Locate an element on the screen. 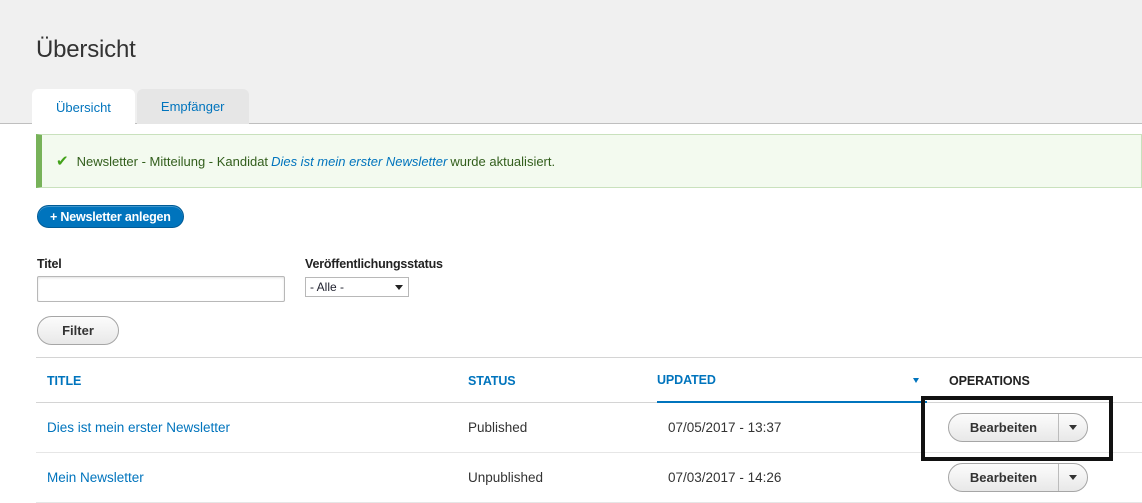 The height and width of the screenshot is (503, 1142). tab-label: Empfänger is located at coordinates (192, 106).